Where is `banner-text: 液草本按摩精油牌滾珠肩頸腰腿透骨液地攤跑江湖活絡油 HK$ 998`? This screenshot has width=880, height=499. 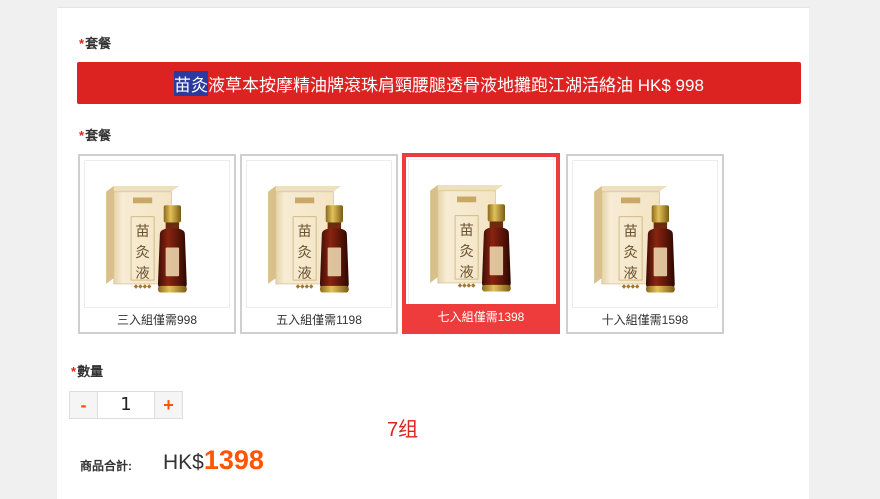
banner-text: 液草本按摩精油牌滾珠肩頸腰腿透骨液地攤跑江湖活絡油 HK$ 998 is located at coordinates (456, 85).